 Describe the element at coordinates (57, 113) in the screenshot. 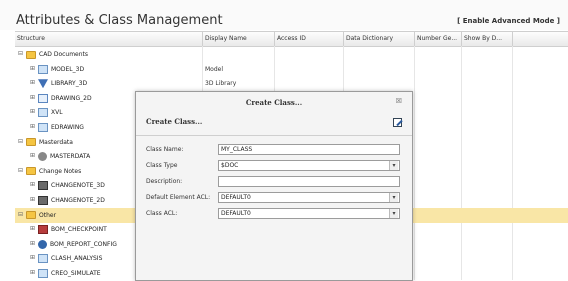

I see `tree-node-label: XVL` at that location.